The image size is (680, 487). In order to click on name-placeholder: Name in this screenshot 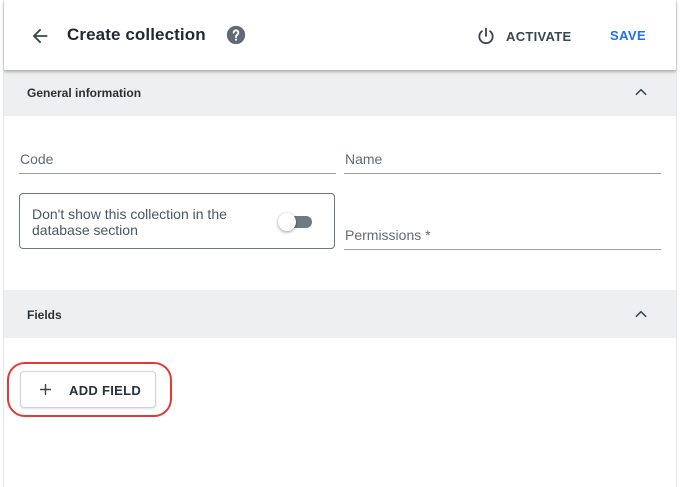, I will do `click(364, 159)`.